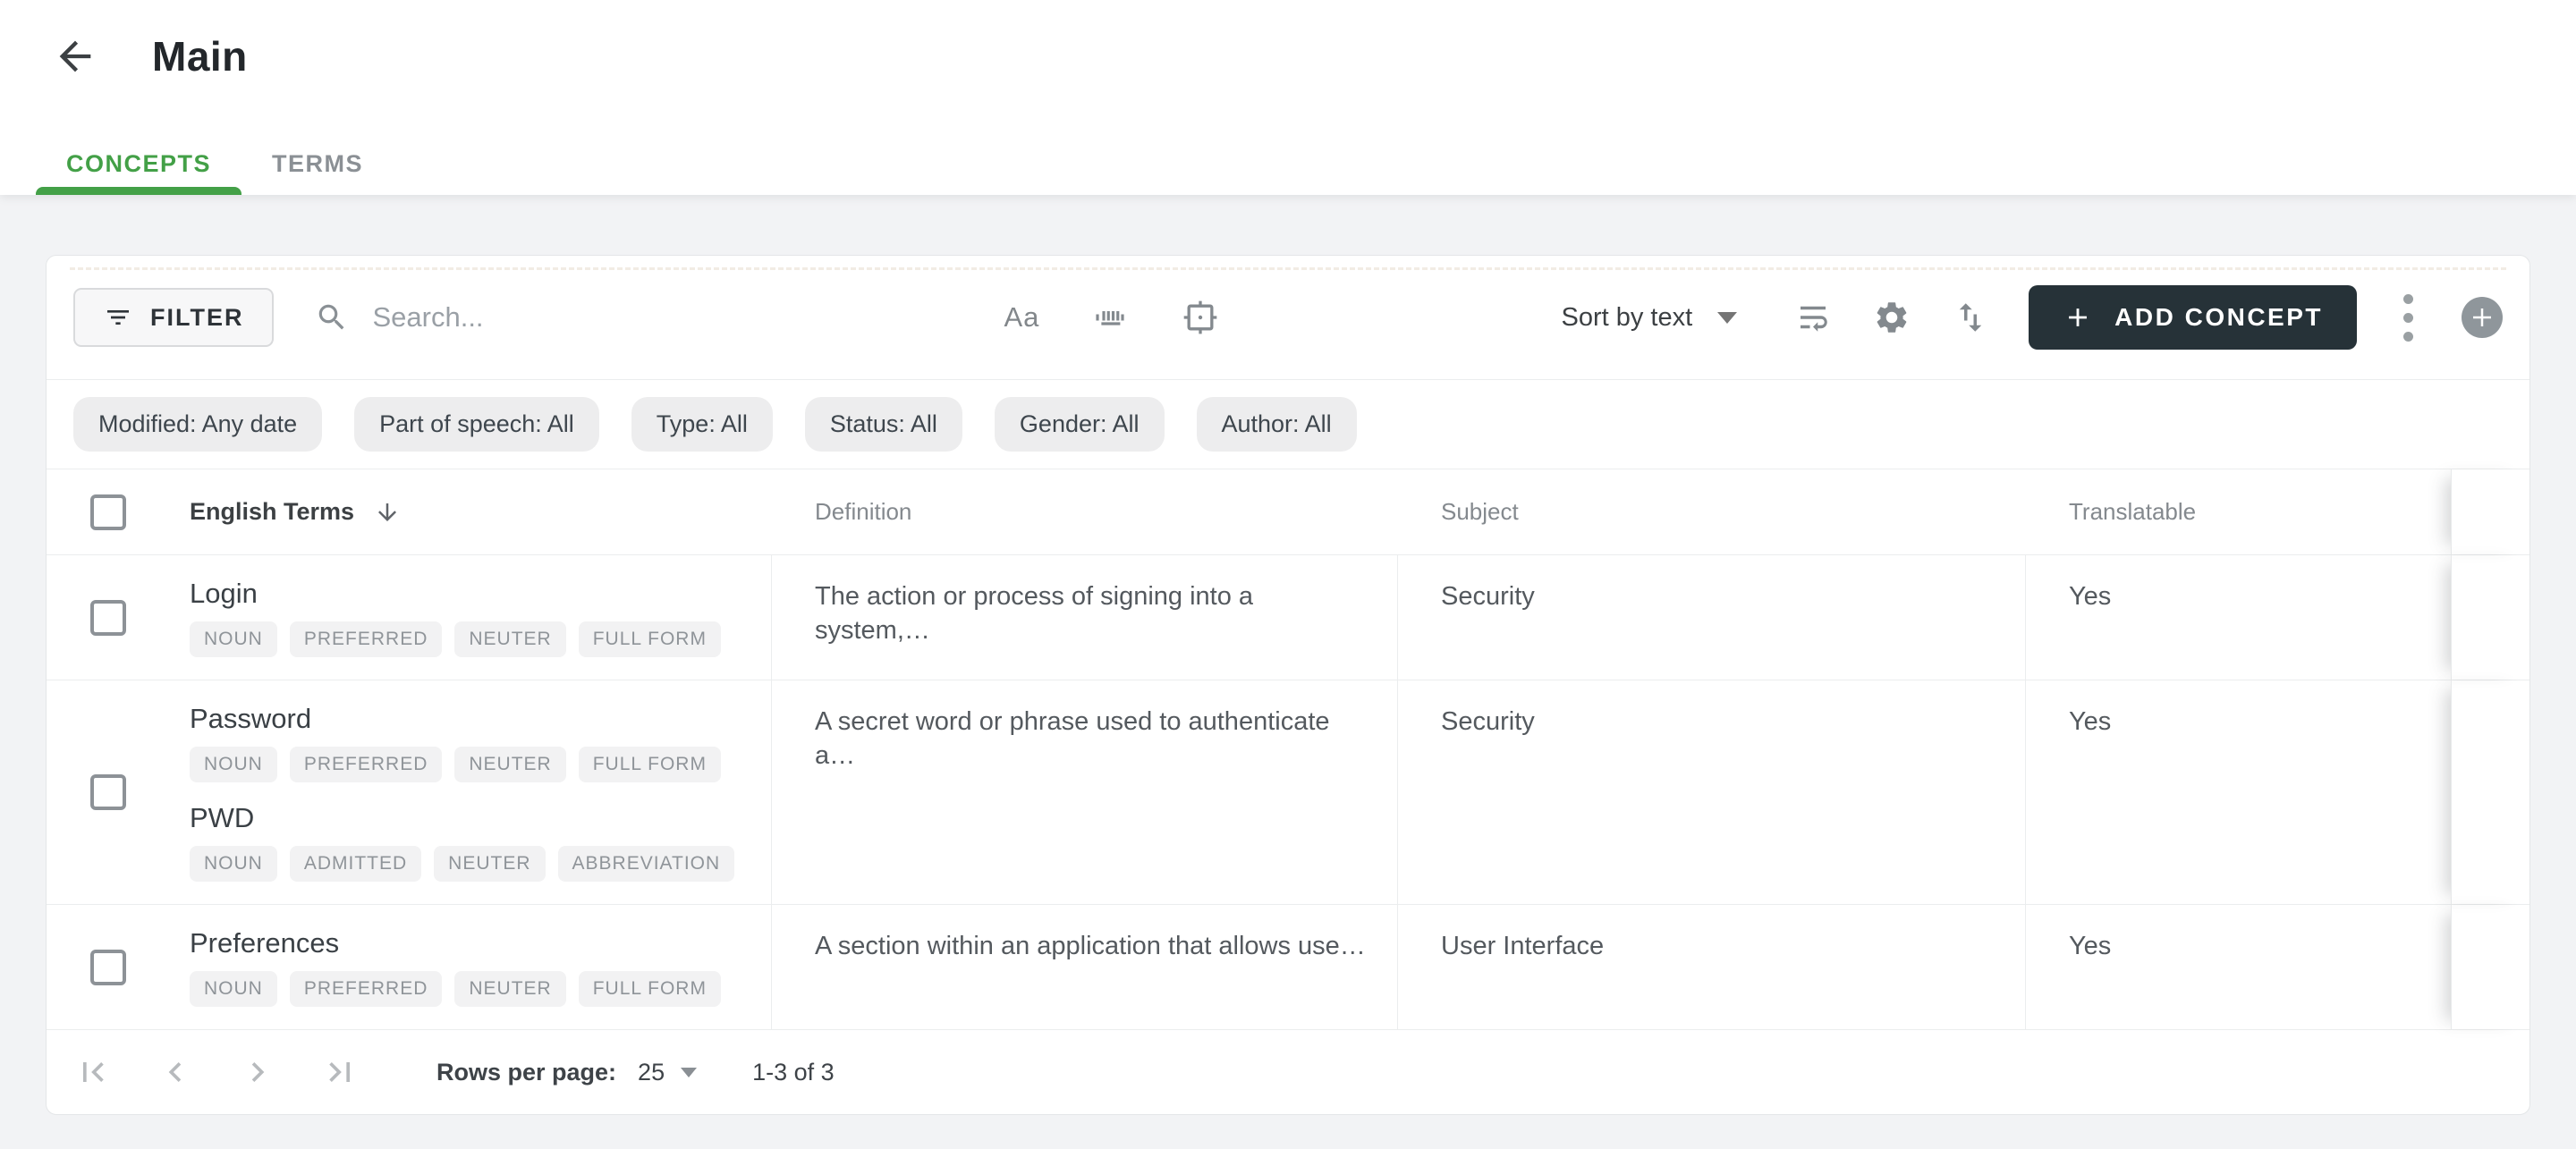  Describe the element at coordinates (1970, 317) in the screenshot. I see `swap-vertical-icon` at that location.